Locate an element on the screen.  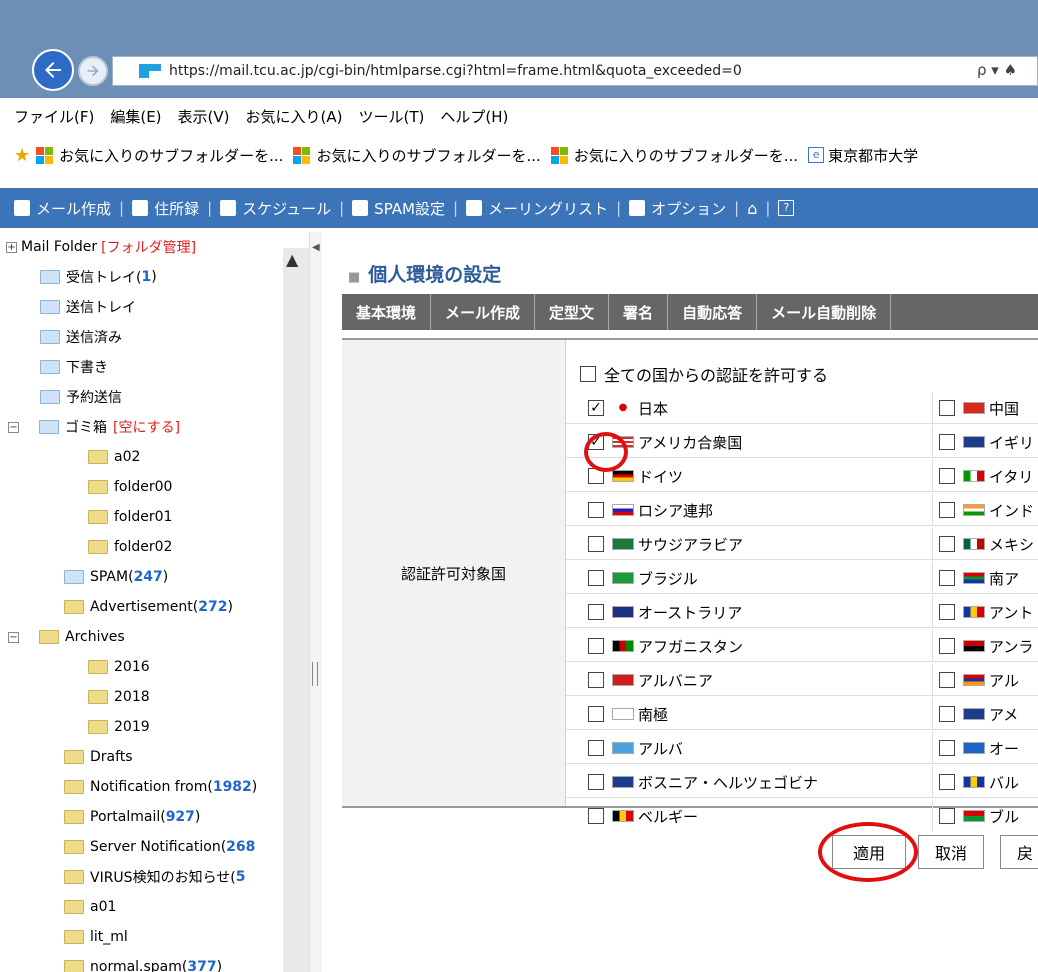
folder-outbox: 送信トレイ is located at coordinates (88, 307).